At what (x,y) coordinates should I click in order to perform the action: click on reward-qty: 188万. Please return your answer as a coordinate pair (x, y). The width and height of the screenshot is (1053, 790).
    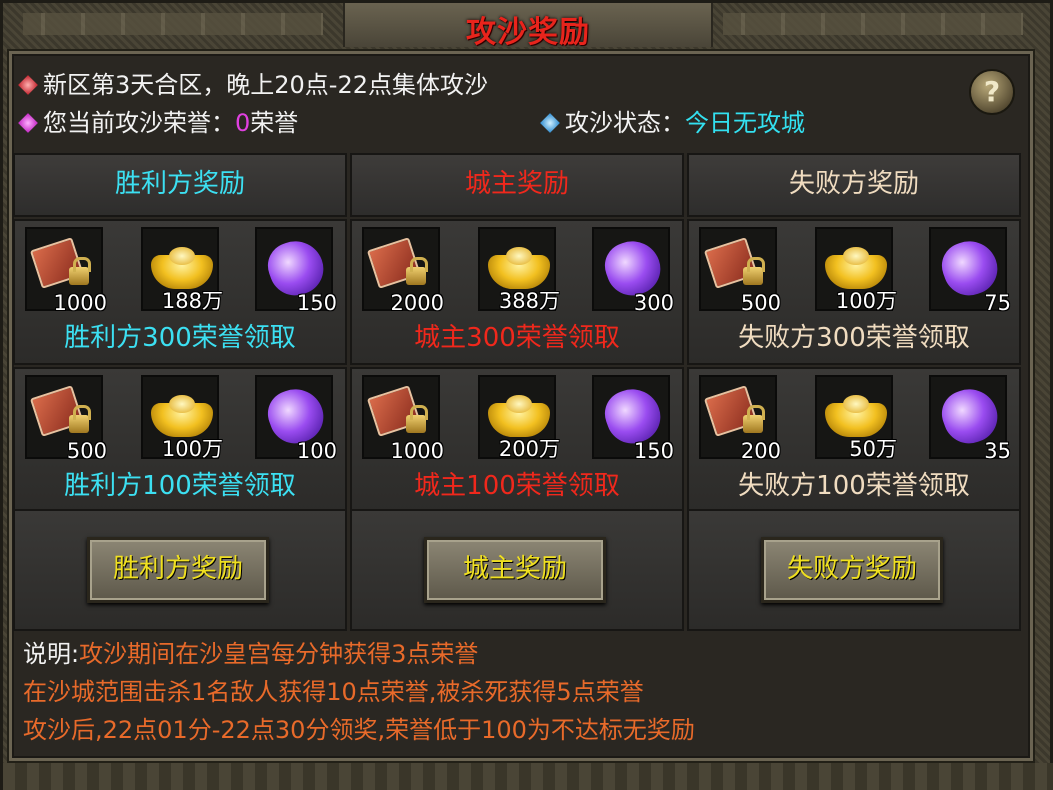
    Looking at the image, I should click on (192, 301).